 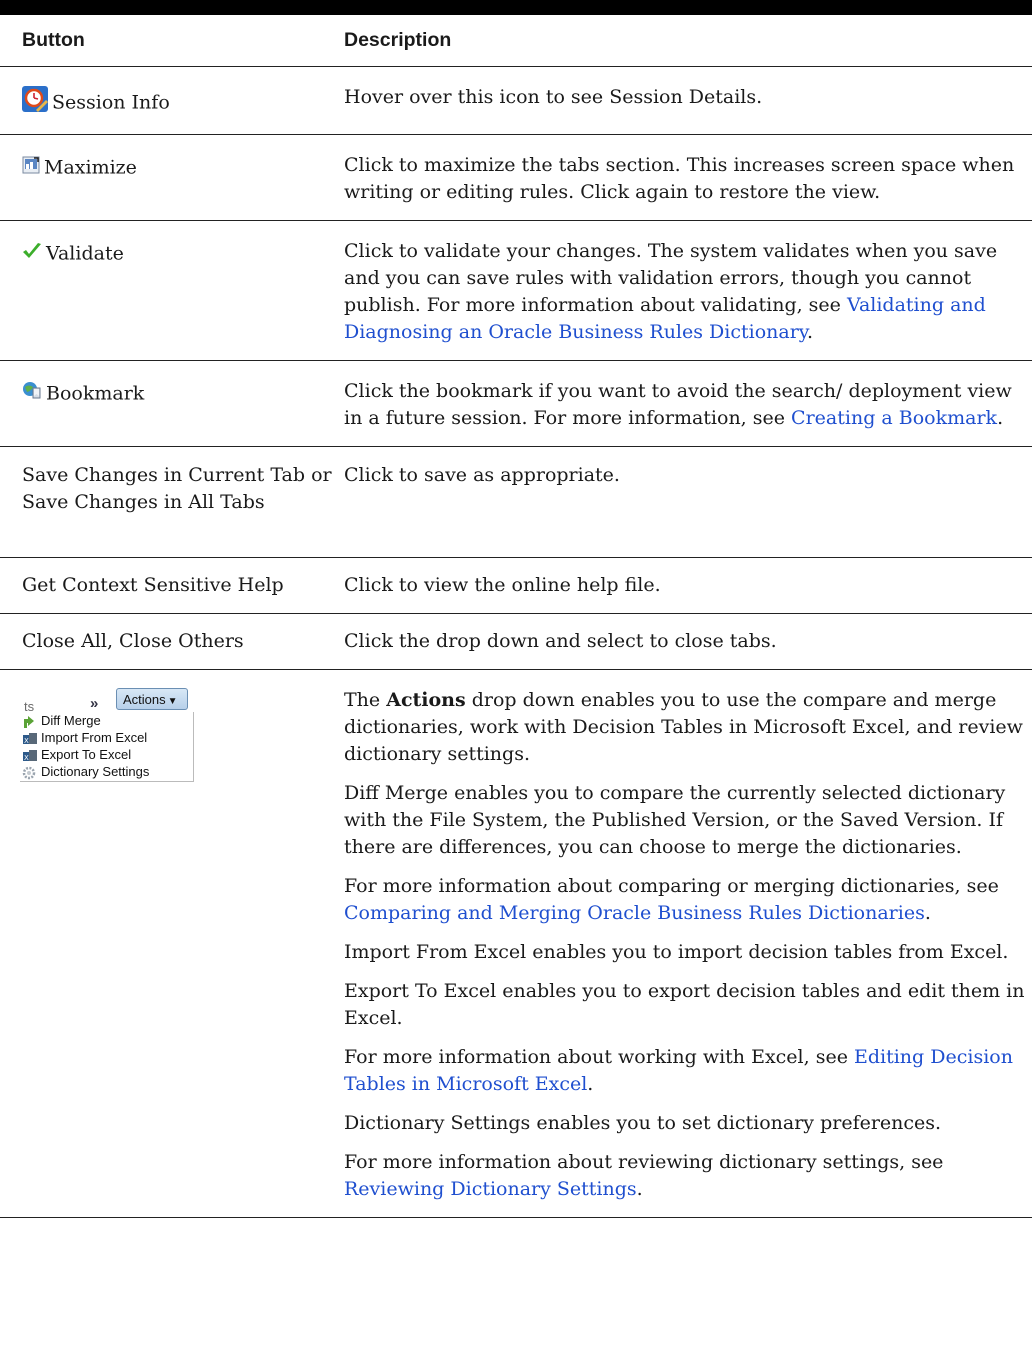 I want to click on button-cell: Bookmark, so click(x=170, y=403).